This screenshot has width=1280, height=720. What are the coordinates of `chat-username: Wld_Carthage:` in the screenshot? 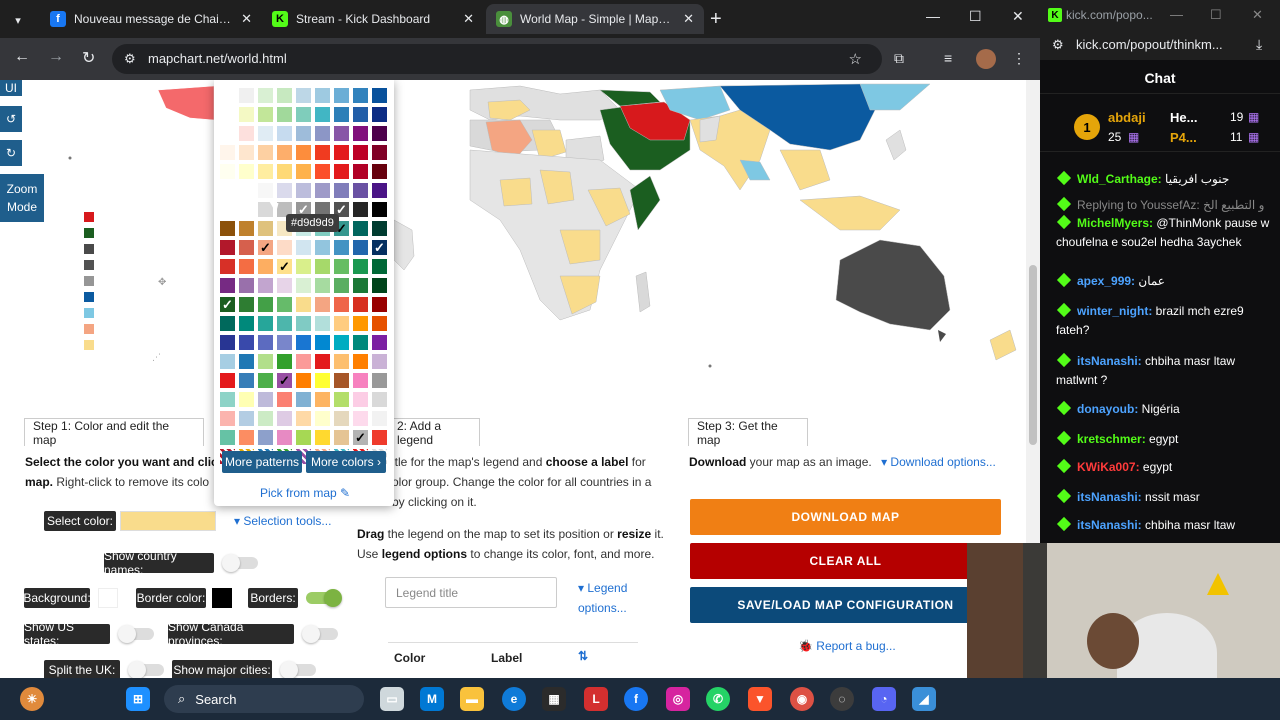 It's located at (1119, 179).